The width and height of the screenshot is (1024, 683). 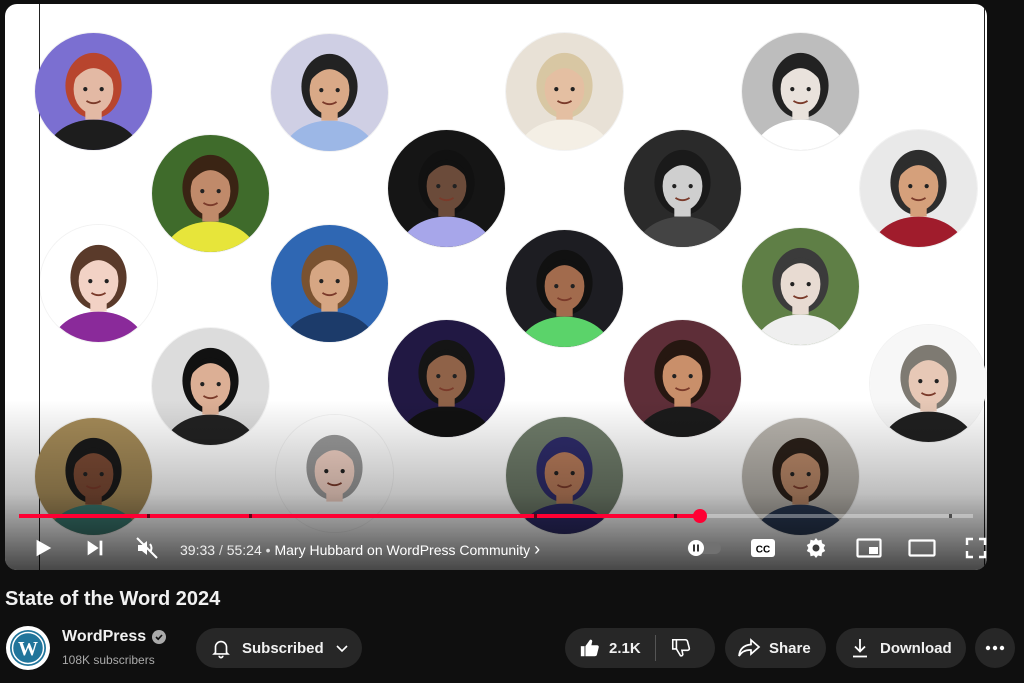 I want to click on mute-button, so click(x=147, y=548).